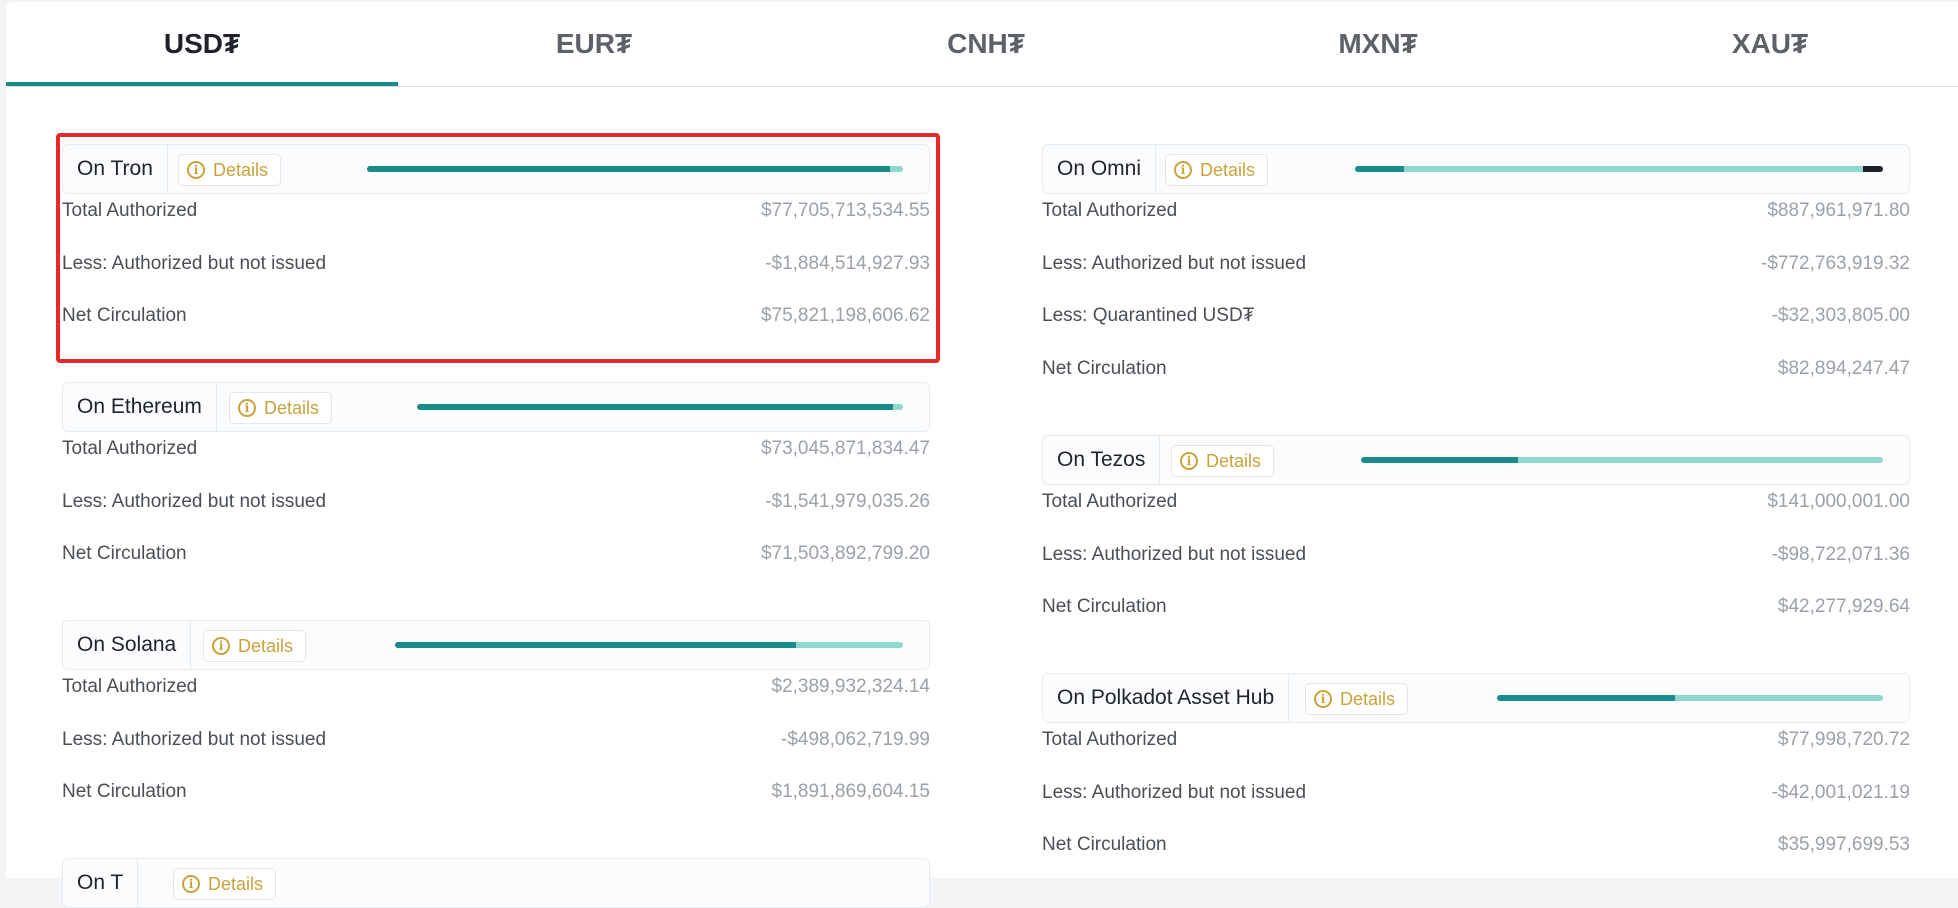  Describe the element at coordinates (1843, 739) in the screenshot. I see `amount-value: $77,998,720.72` at that location.